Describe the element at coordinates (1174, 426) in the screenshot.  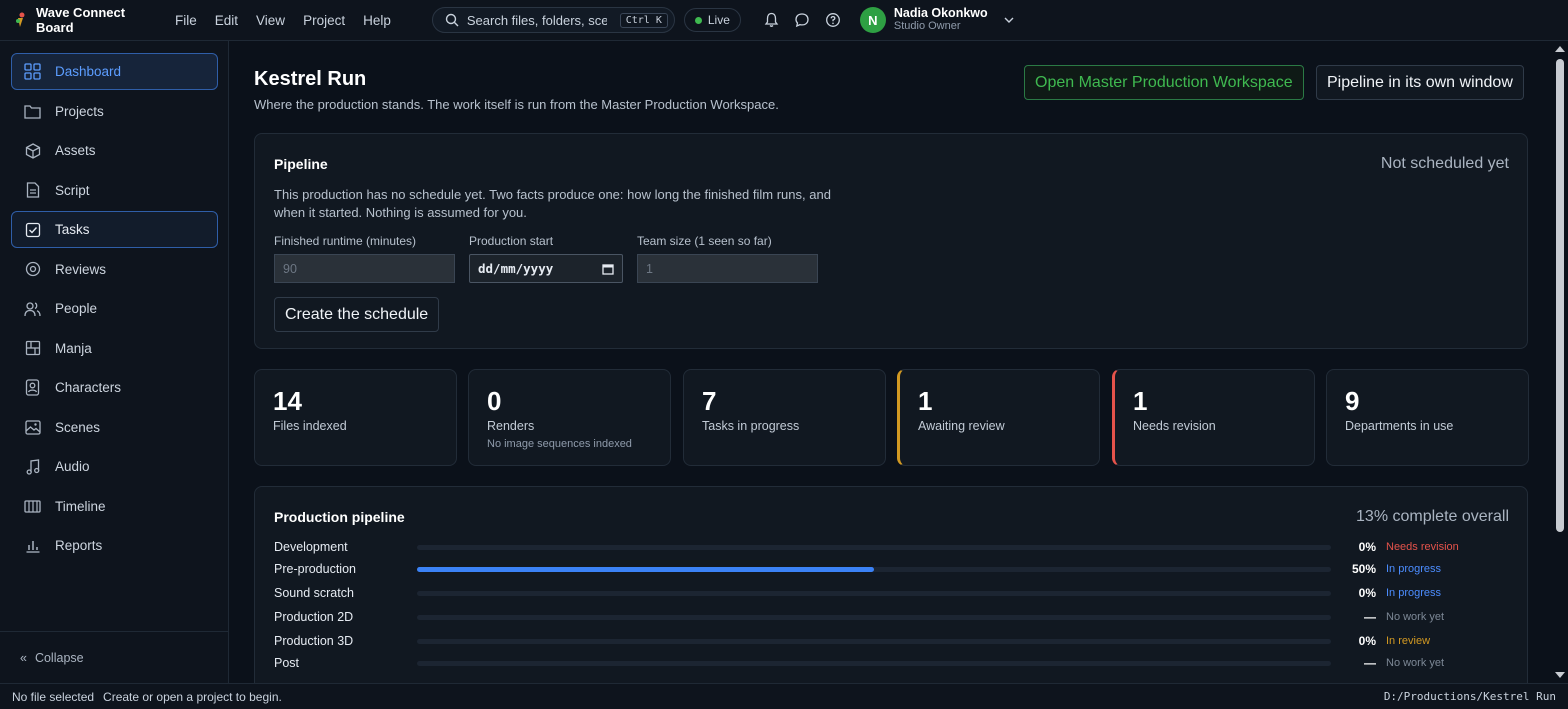
I see `stat-label: Needs revision` at that location.